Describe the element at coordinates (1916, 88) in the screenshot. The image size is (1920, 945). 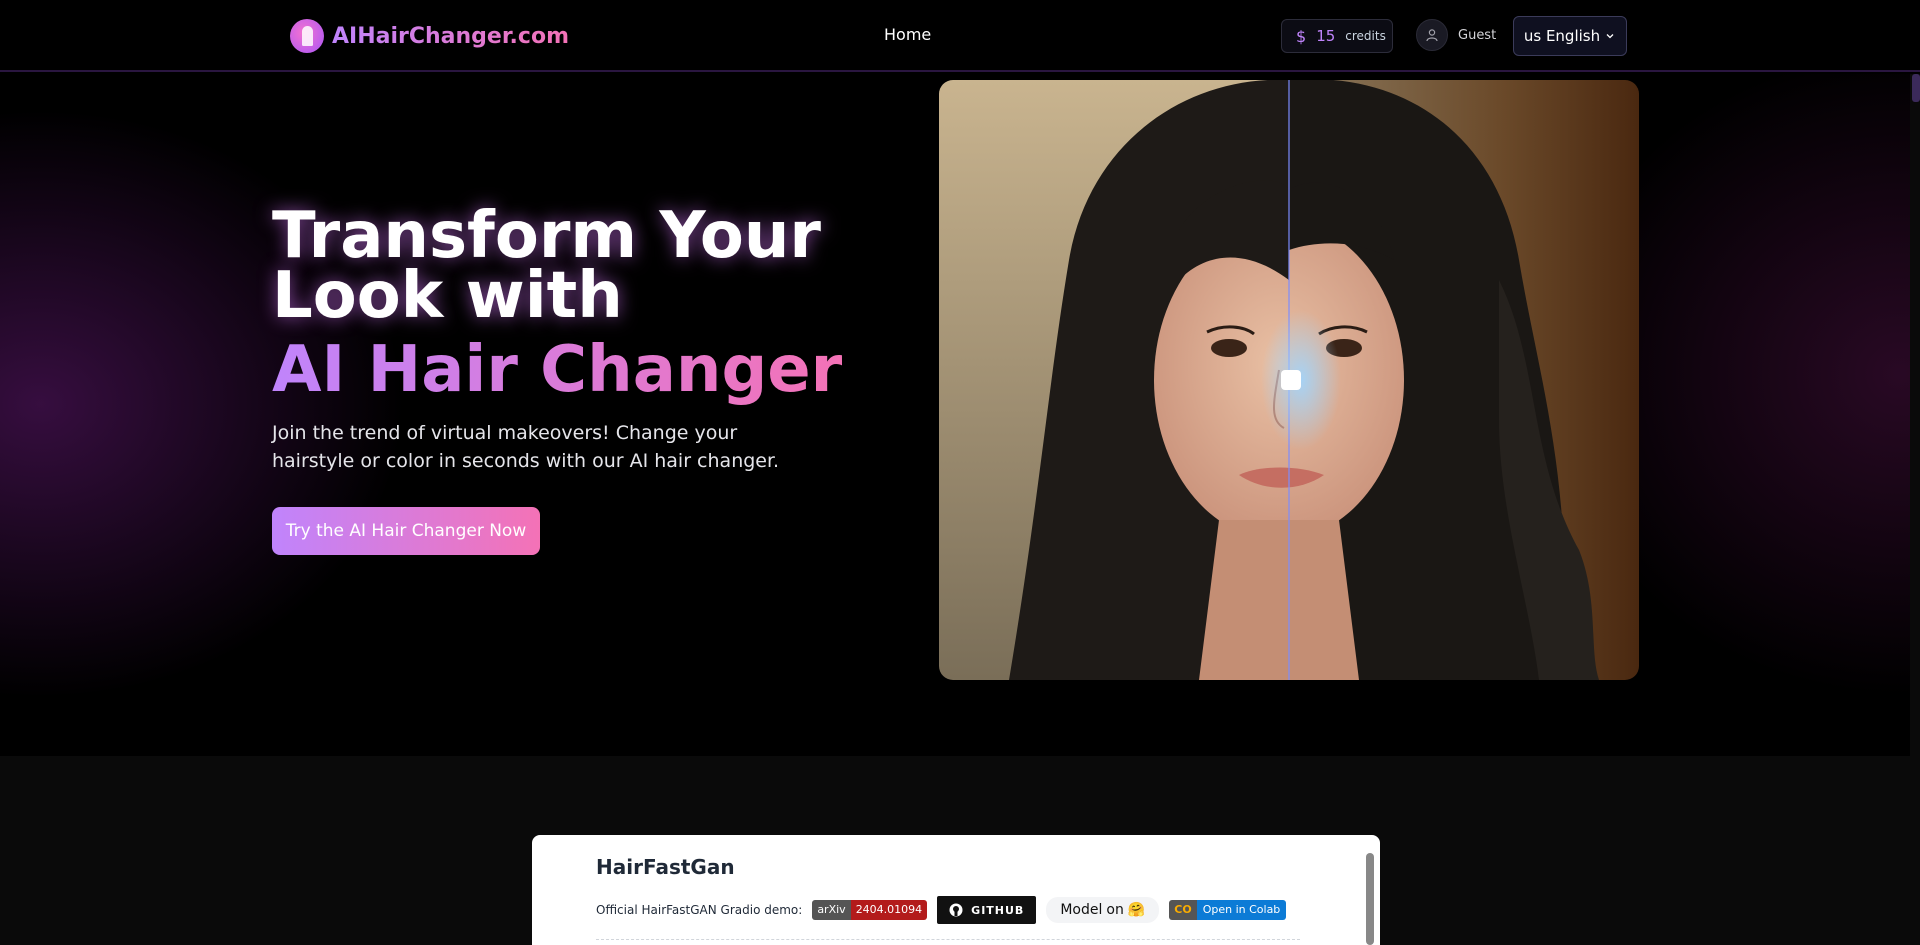
I see `page-scrollbar-thumb` at that location.